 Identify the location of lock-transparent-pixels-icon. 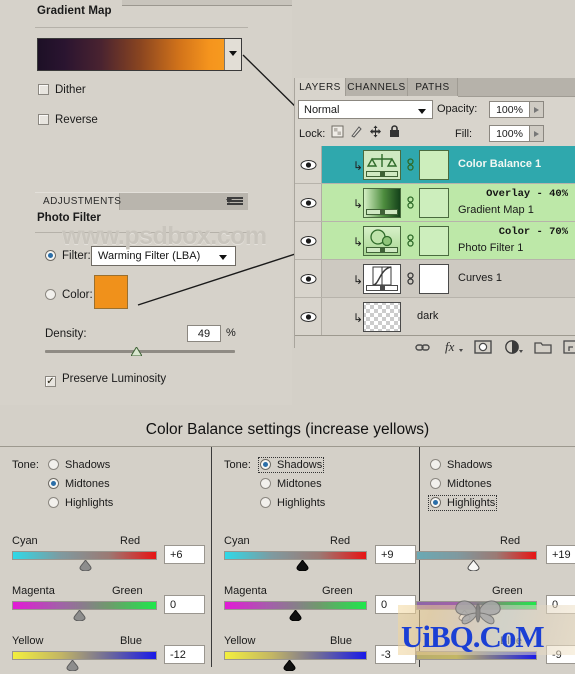
(337, 131).